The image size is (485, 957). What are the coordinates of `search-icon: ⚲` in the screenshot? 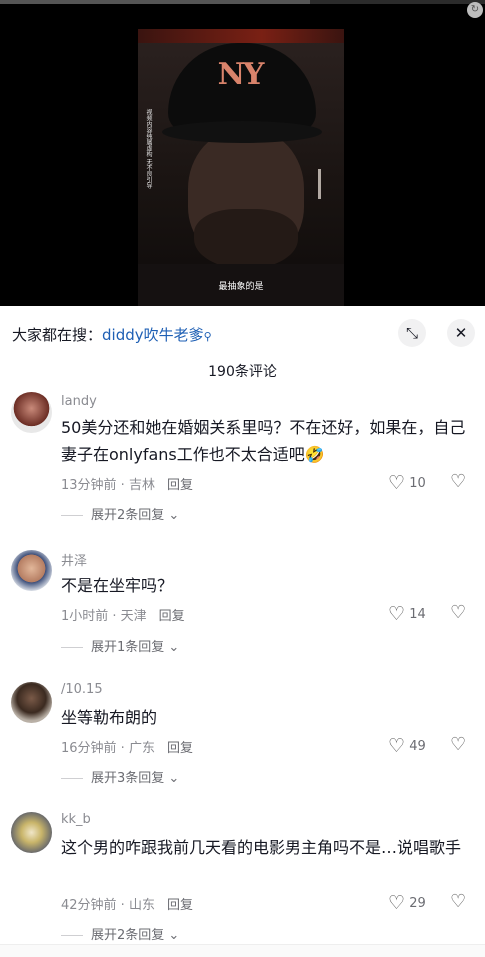 It's located at (208, 336).